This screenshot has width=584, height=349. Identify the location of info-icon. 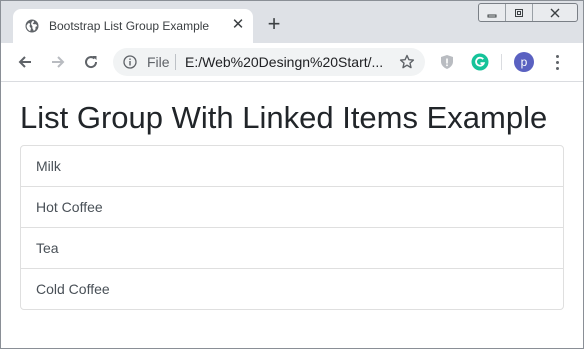
(130, 62).